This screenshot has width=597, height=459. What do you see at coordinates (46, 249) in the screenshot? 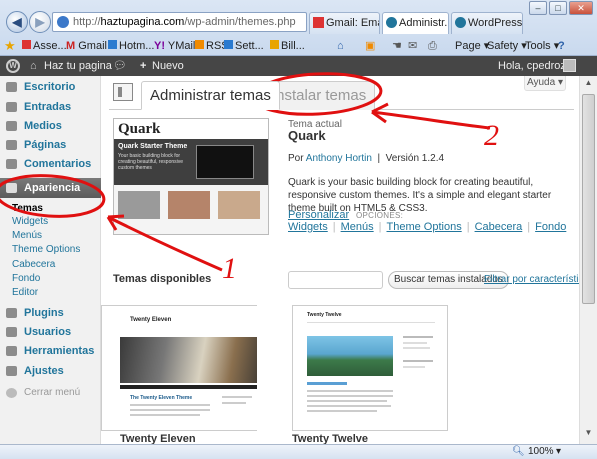
I see `submenu-theme-options: Theme Options` at bounding box center [46, 249].